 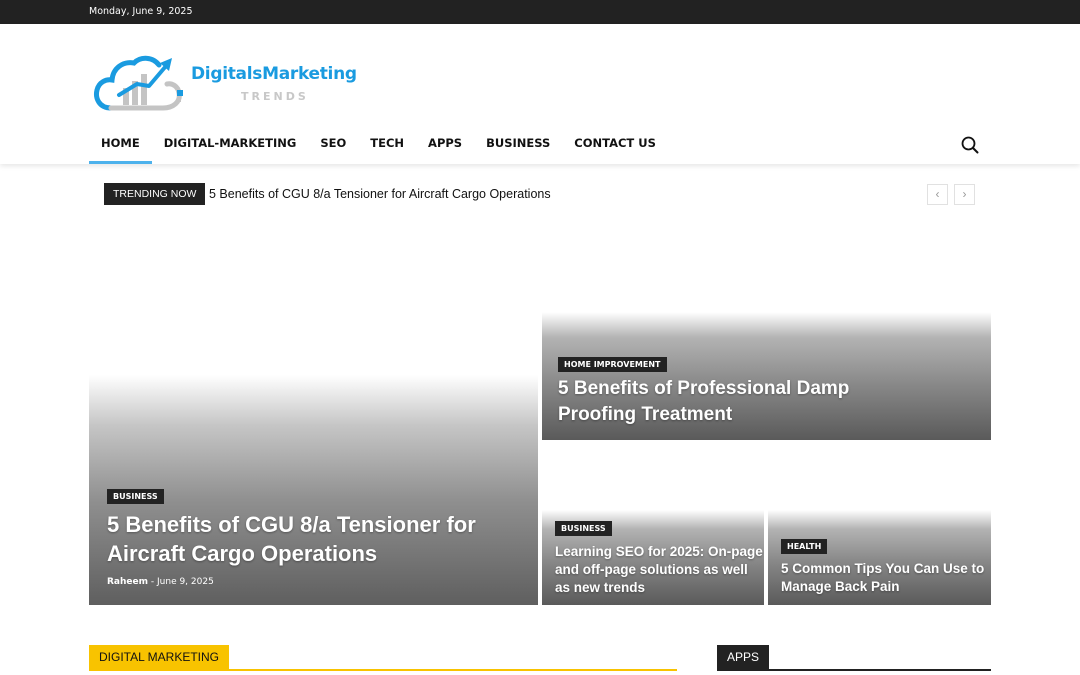 I want to click on search-icon, so click(x=970, y=145).